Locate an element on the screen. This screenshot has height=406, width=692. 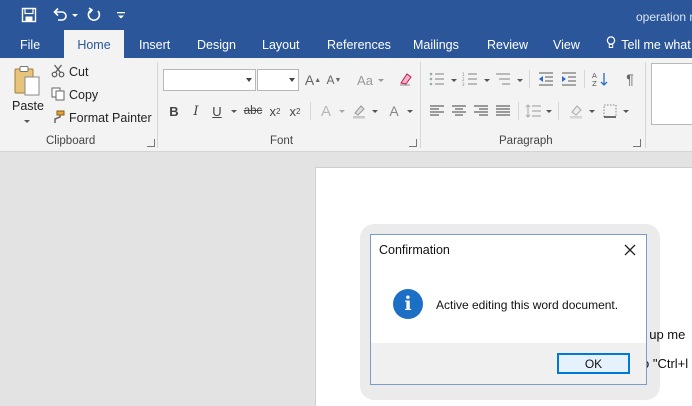
format-painter-label: Format Painter is located at coordinates (110, 118).